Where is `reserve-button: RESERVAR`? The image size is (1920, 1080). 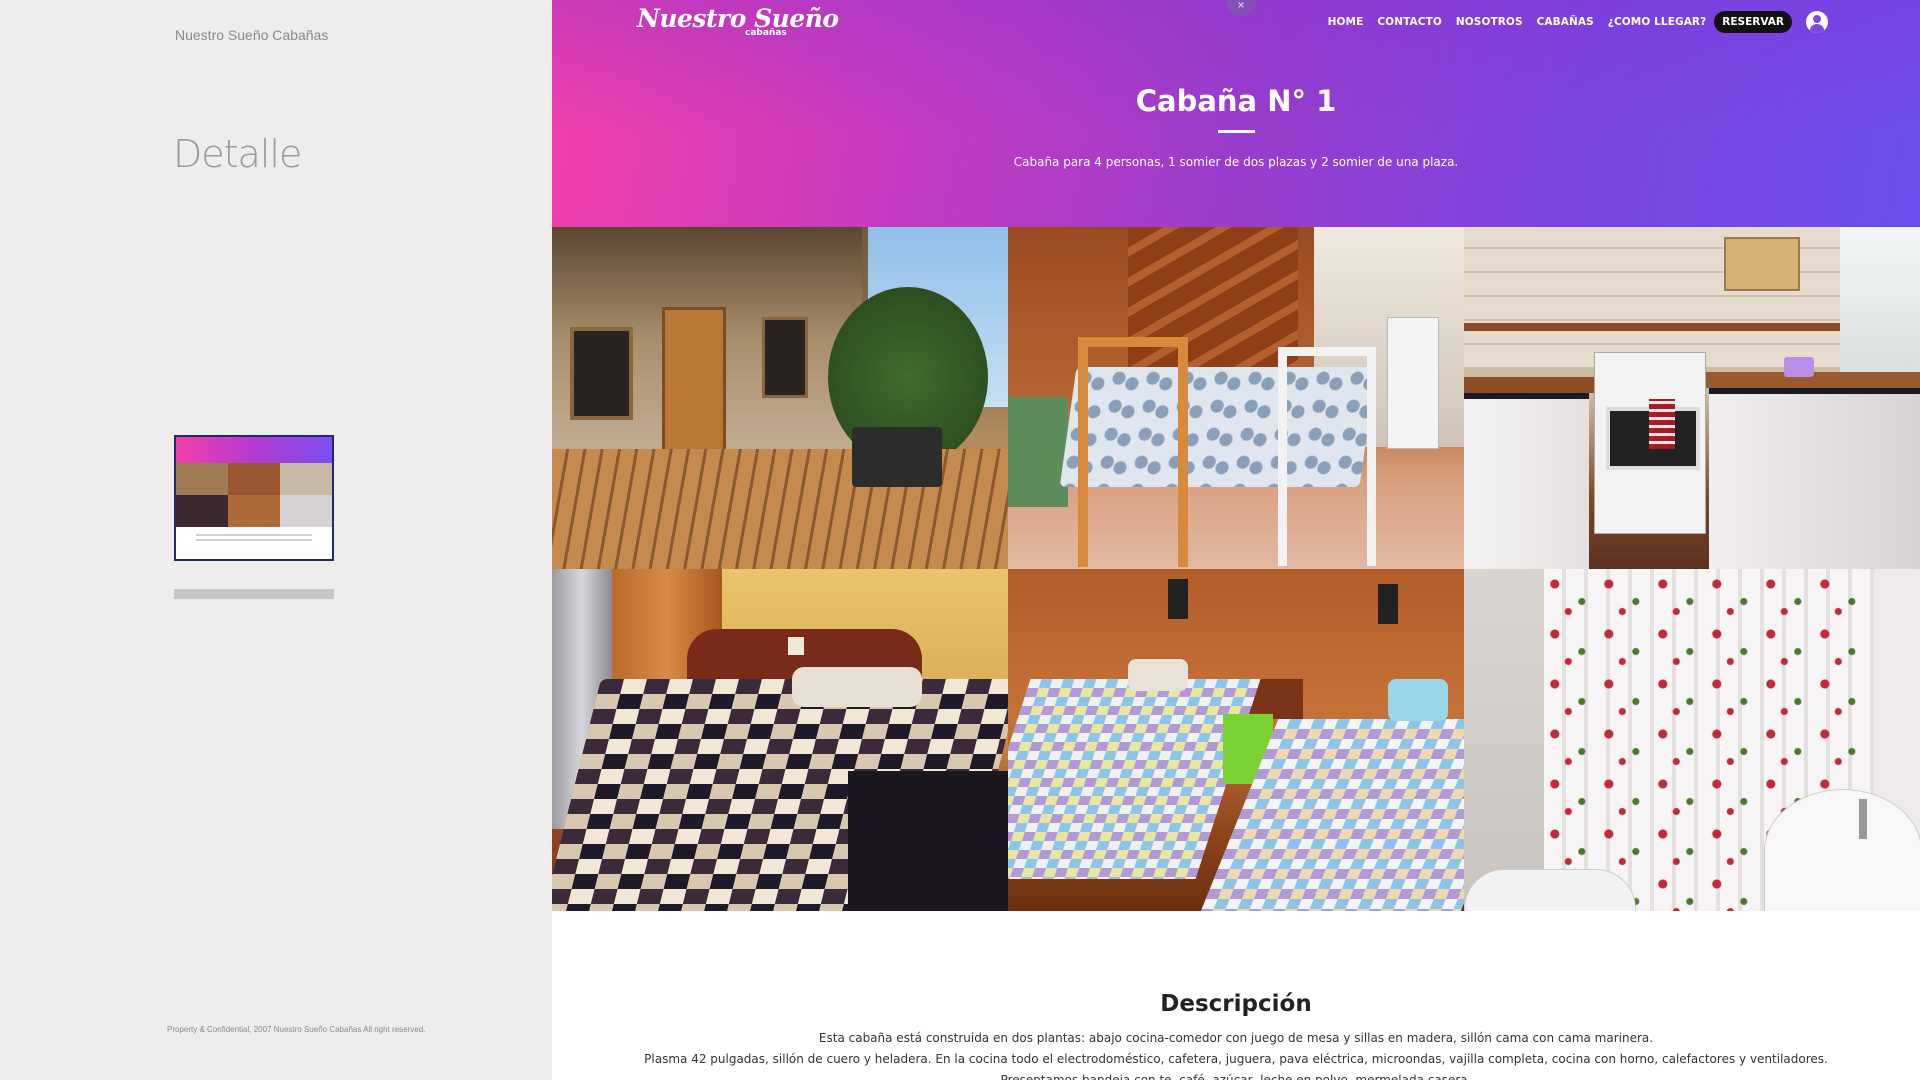 reserve-button: RESERVAR is located at coordinates (1753, 22).